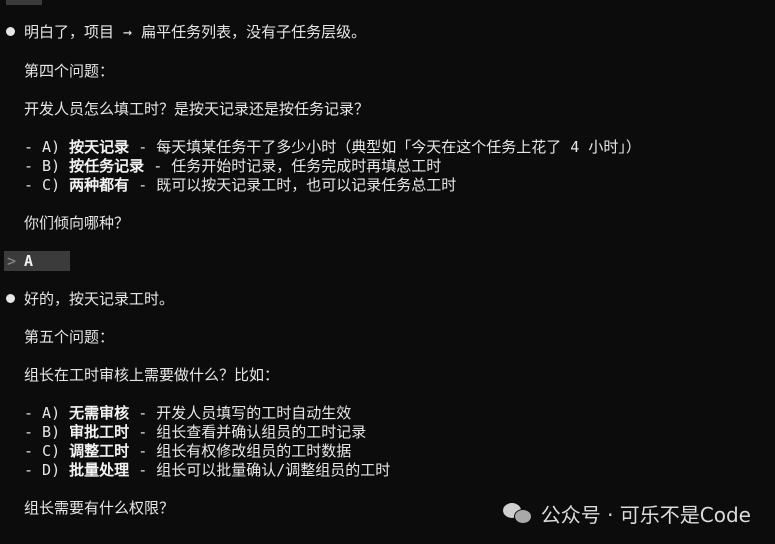 The image size is (775, 544). What do you see at coordinates (293, 166) in the screenshot?
I see `option-desc: - 任务开始时记录，任务完成时再填总工时` at bounding box center [293, 166].